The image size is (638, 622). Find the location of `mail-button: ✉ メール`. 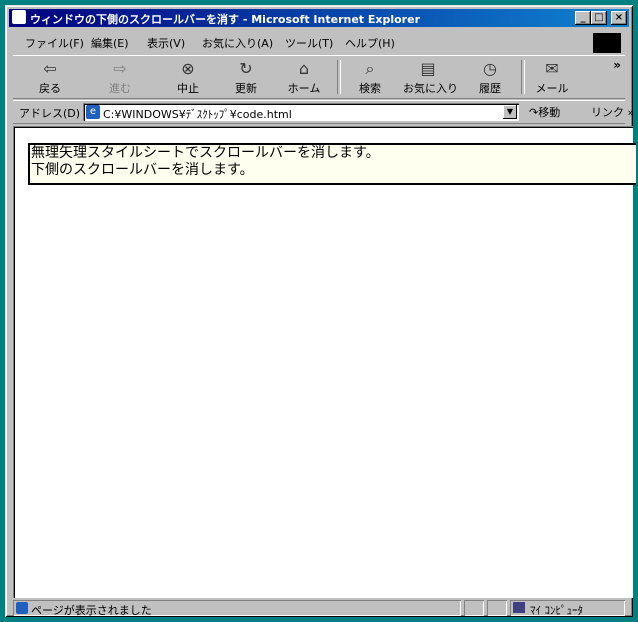

mail-button: ✉ メール is located at coordinates (552, 78).